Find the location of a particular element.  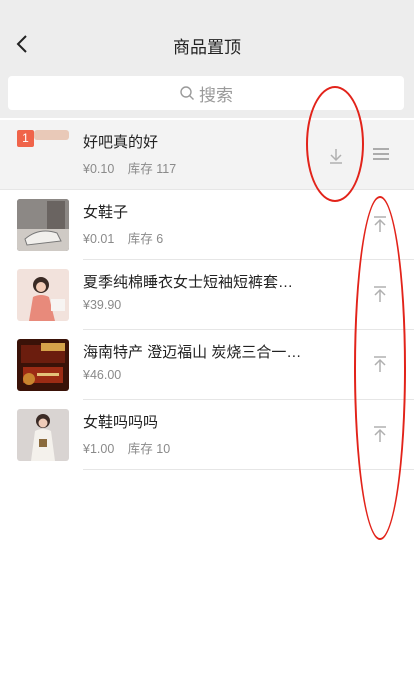

product-row: 海南特产 澄迈福山 炭烧三合一… ¥46.00 is located at coordinates (207, 365).